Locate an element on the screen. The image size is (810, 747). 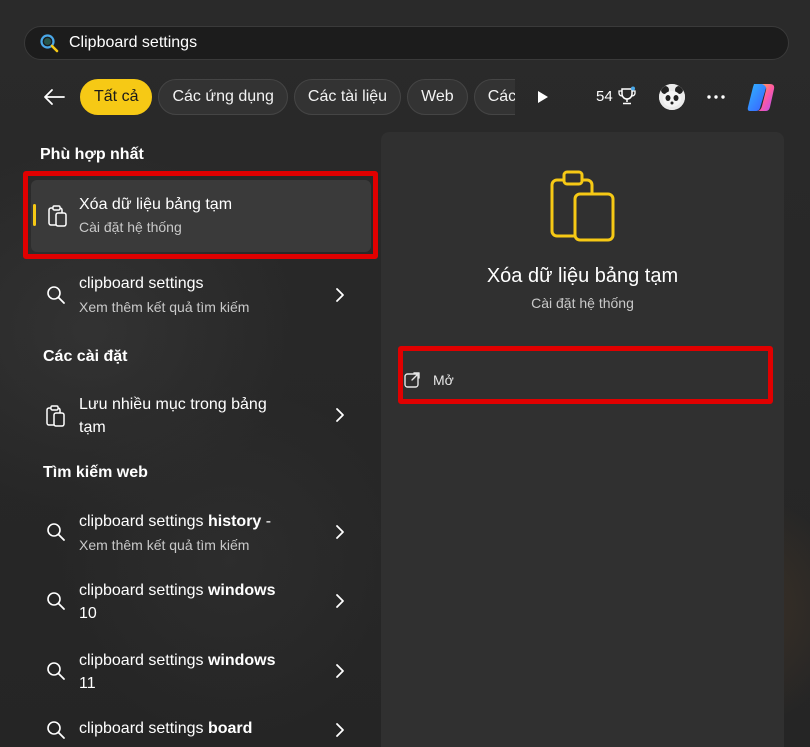
back-button is located at coordinates (54, 97).